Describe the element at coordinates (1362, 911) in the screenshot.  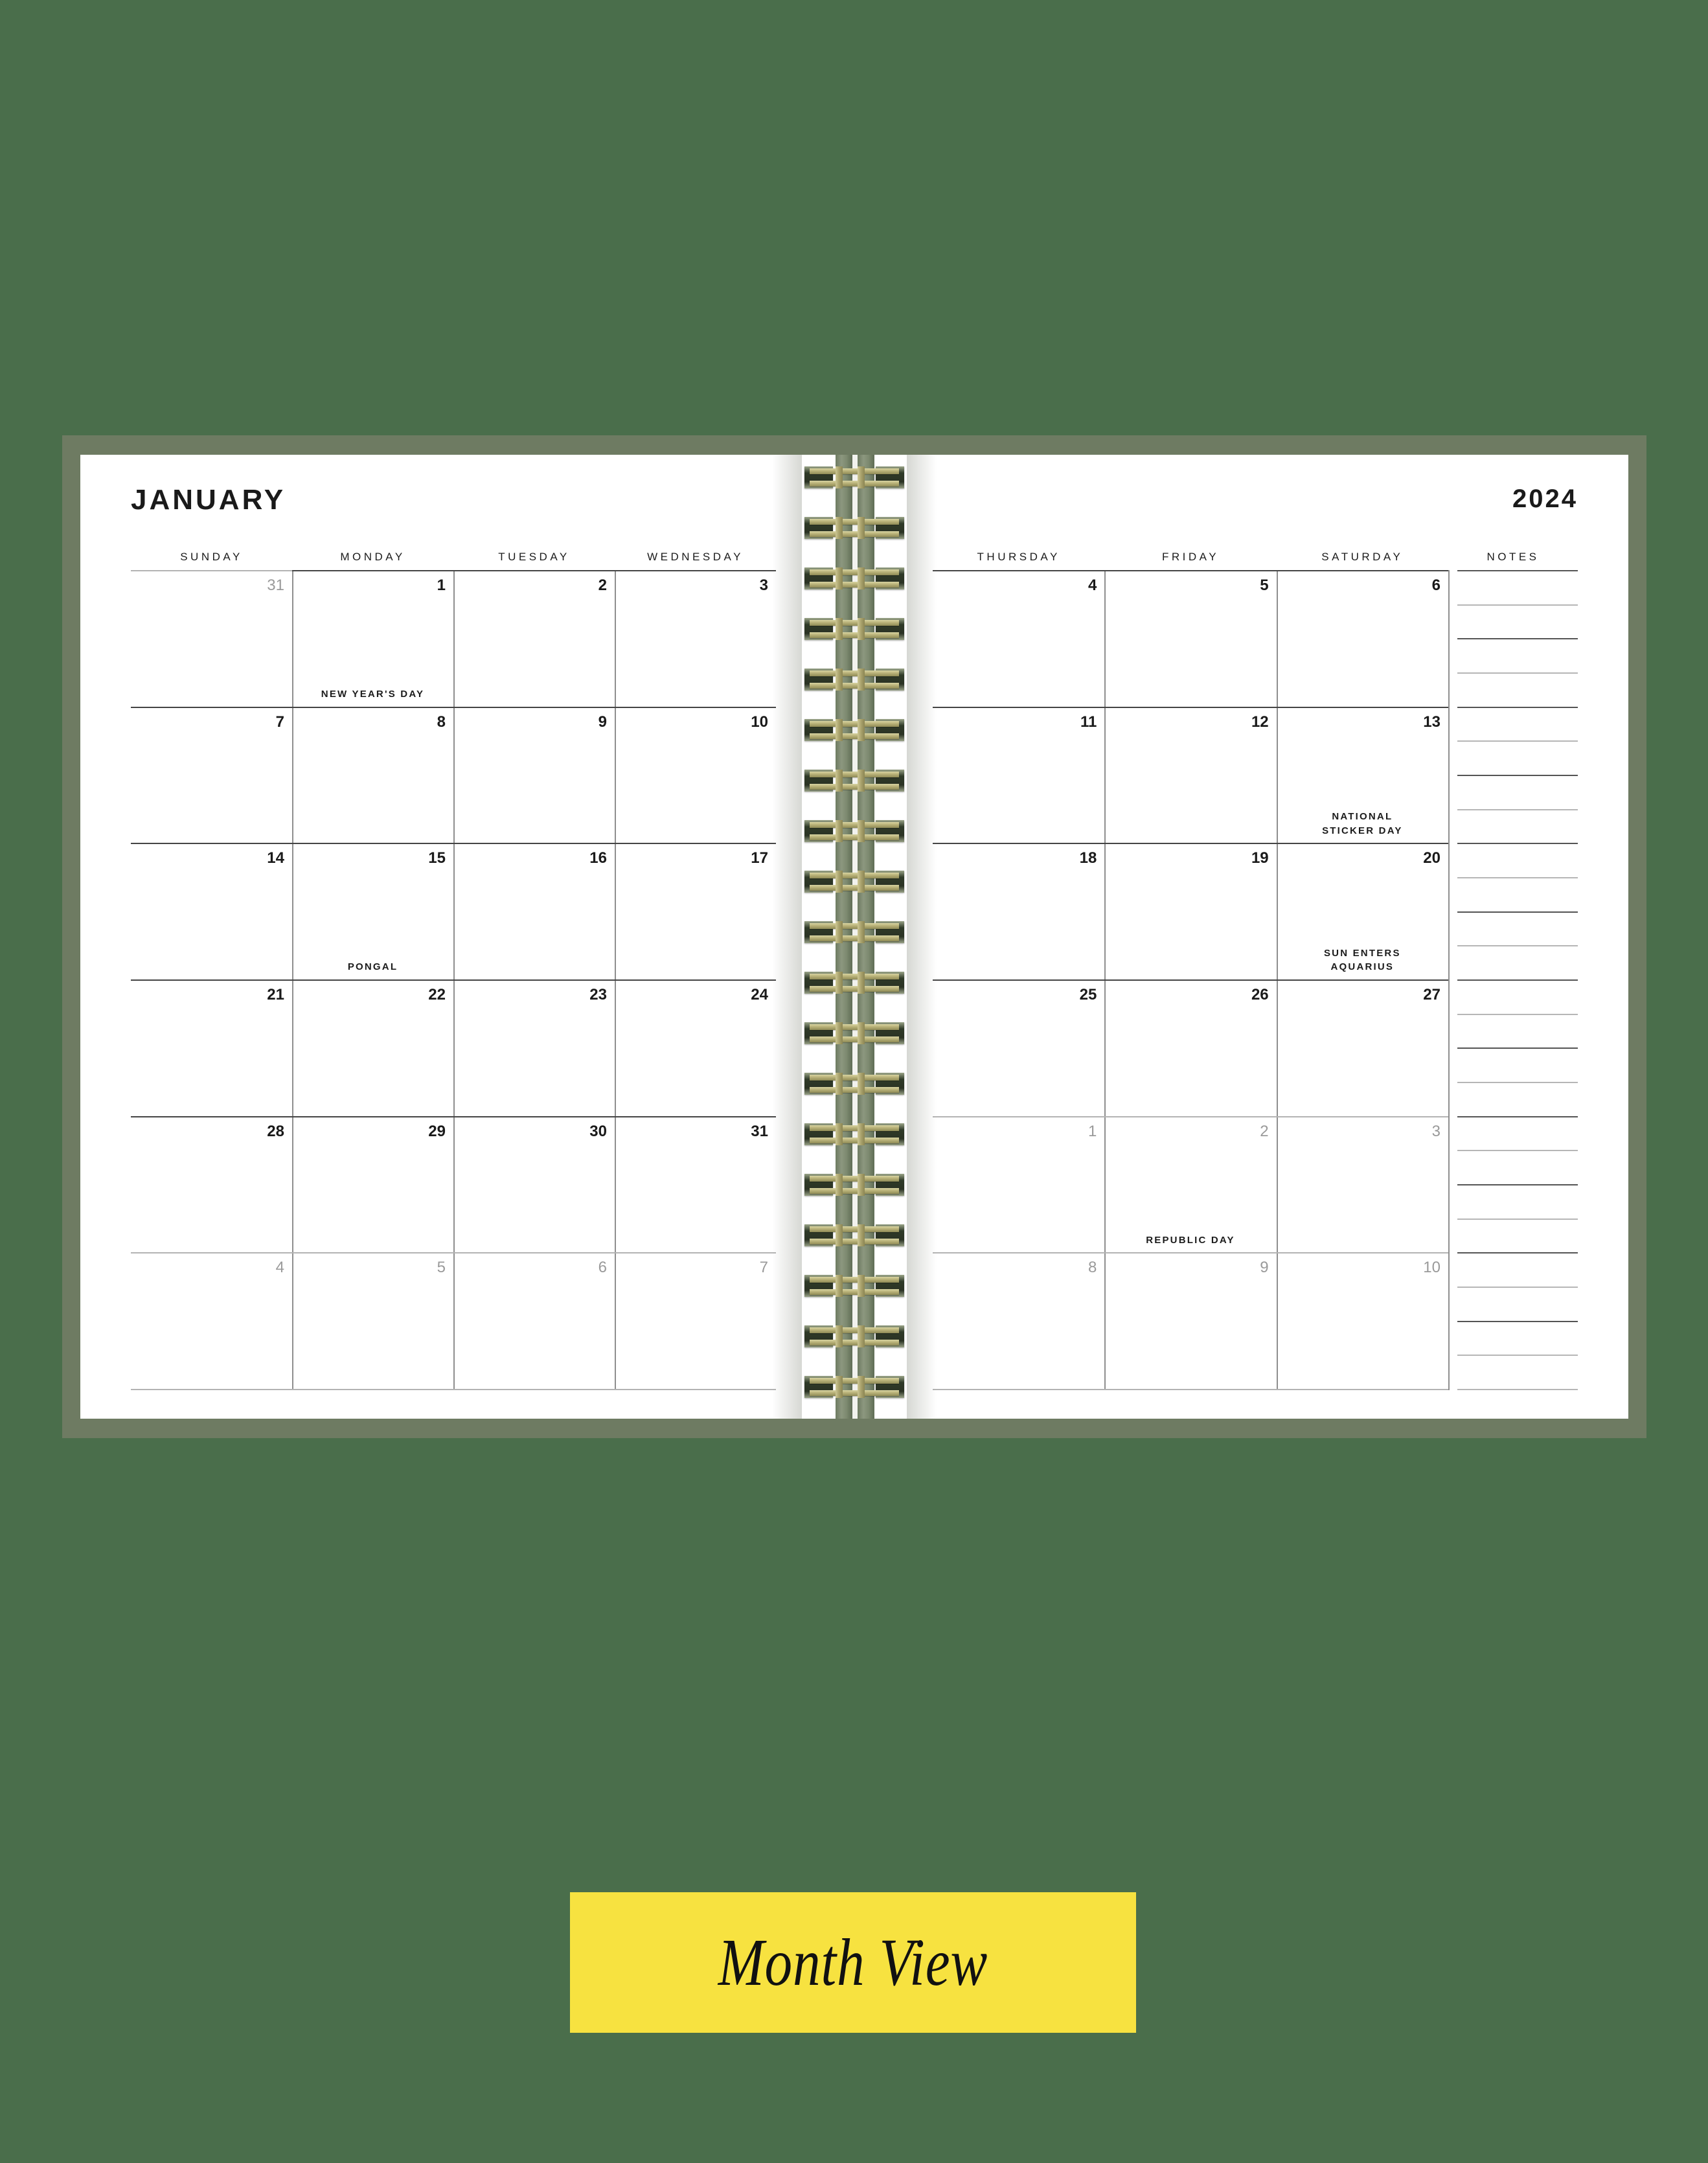
I see `day-cell: 20 SUN ENTERS AQUARIUS` at that location.